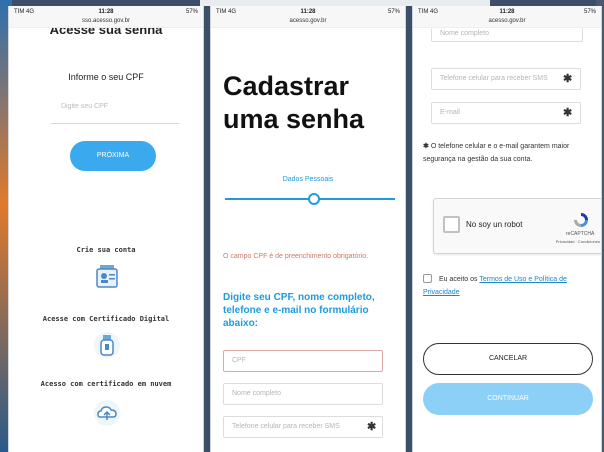 The height and width of the screenshot is (452, 604). Describe the element at coordinates (308, 179) in the screenshot. I see `step-label: Dados Pessoais` at that location.